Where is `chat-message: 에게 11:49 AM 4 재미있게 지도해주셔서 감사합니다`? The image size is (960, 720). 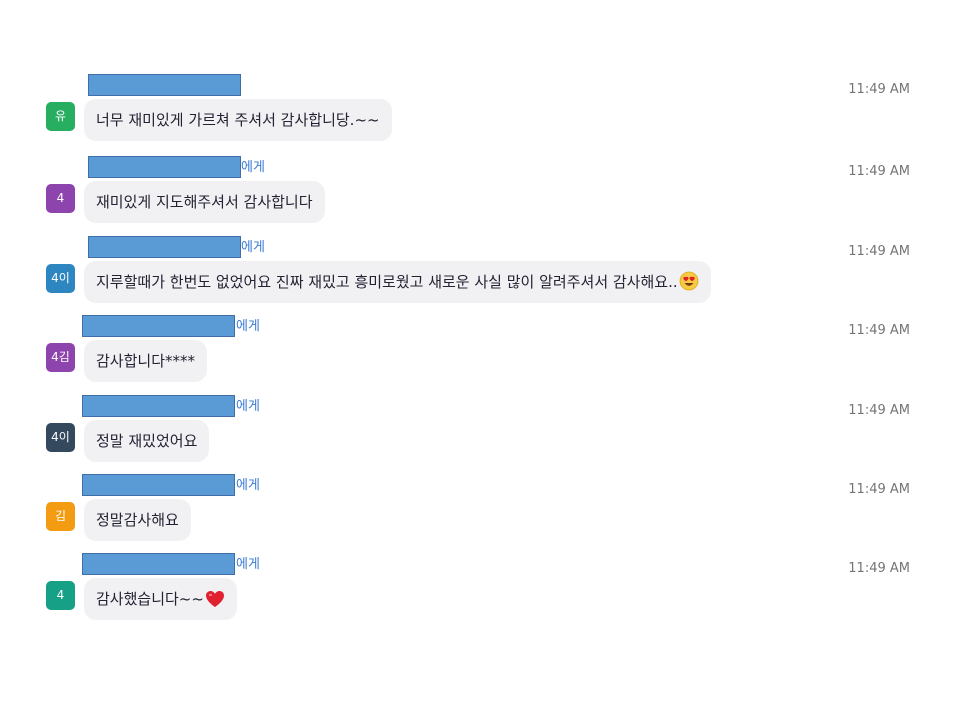 chat-message: 에게 11:49 AM 4 재미있게 지도해주셔서 감사합니다 is located at coordinates (480, 196).